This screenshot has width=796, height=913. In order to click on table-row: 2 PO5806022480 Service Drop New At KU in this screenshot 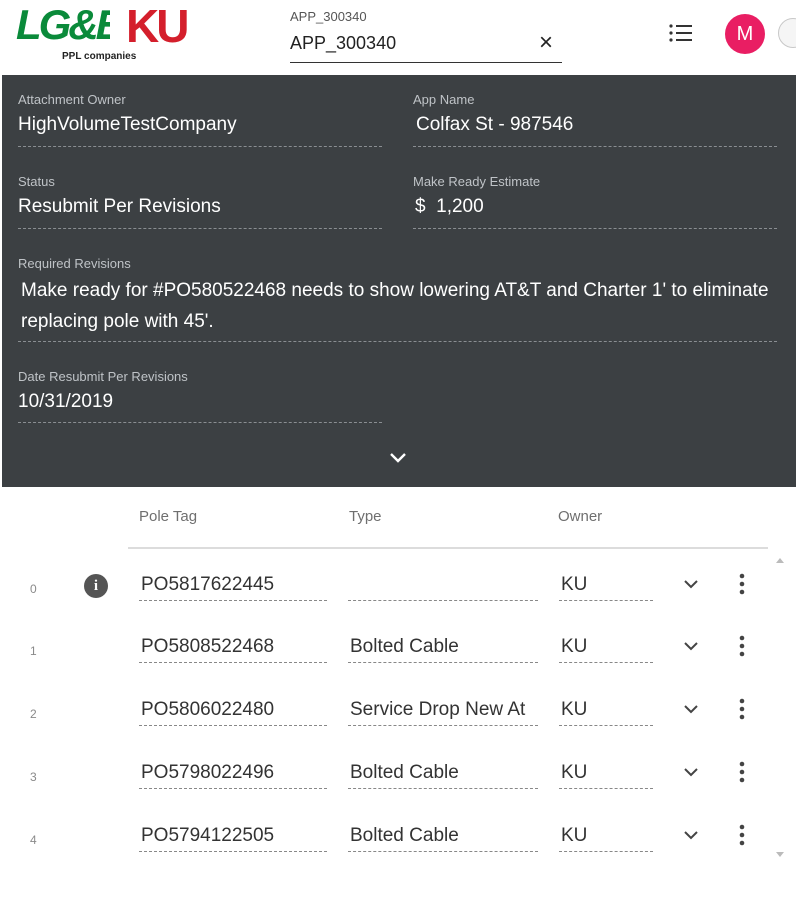, I will do `click(398, 723)`.